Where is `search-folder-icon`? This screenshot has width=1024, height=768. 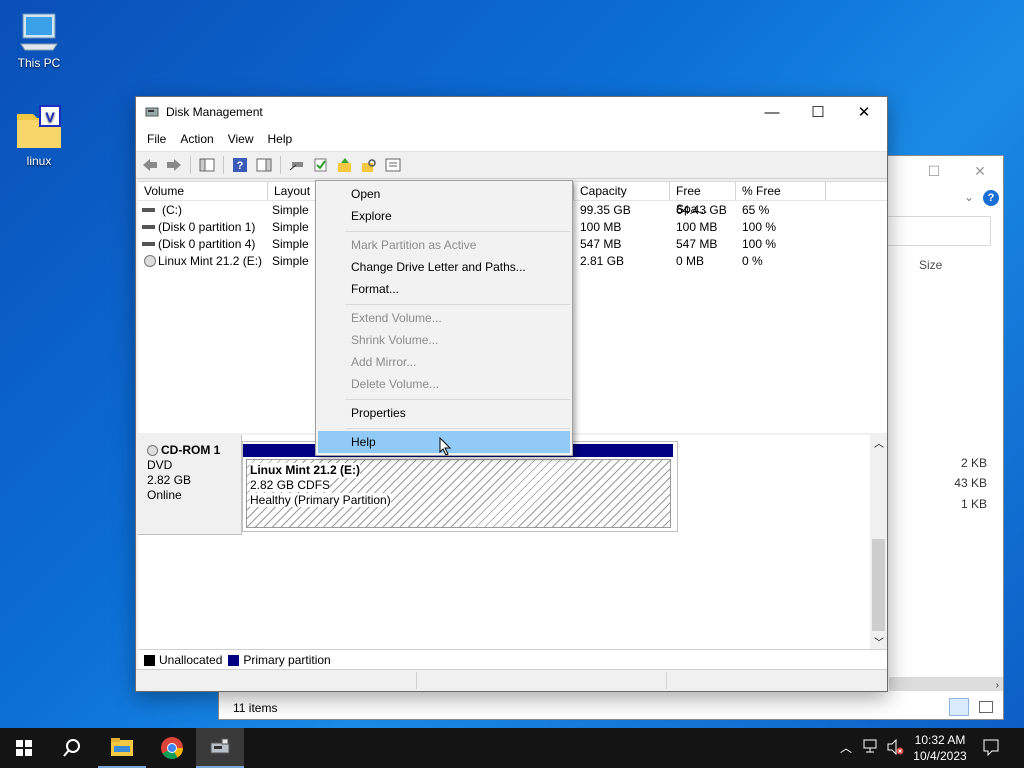 search-folder-icon is located at coordinates (369, 165).